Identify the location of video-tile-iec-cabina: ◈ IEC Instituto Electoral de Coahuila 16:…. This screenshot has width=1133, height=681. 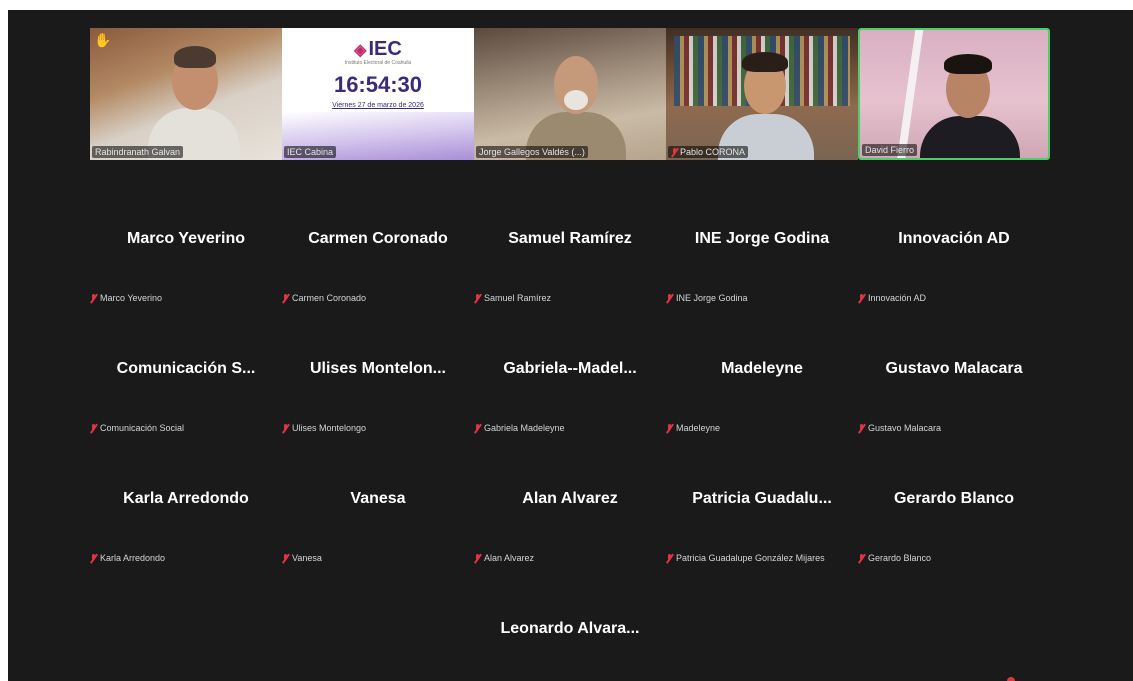
(378, 94).